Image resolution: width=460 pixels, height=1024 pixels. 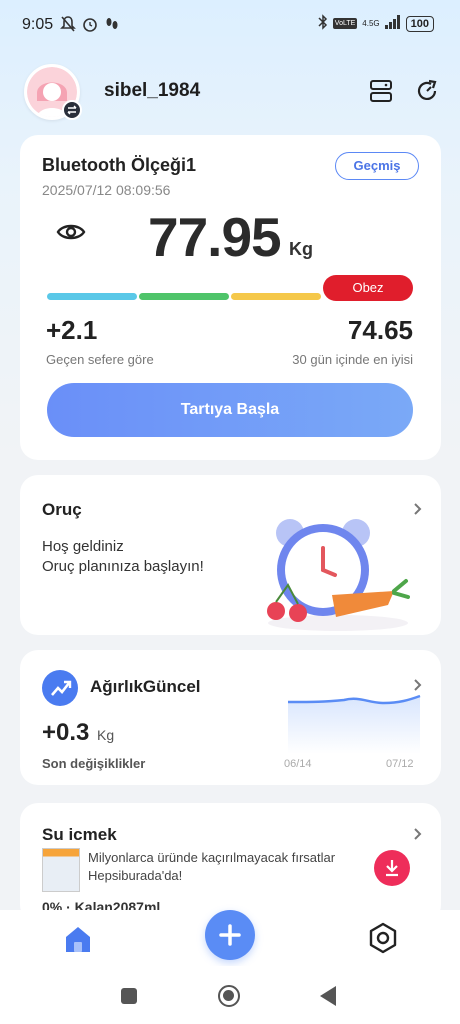 I want to click on bottom-tab-bar, so click(x=230, y=938).